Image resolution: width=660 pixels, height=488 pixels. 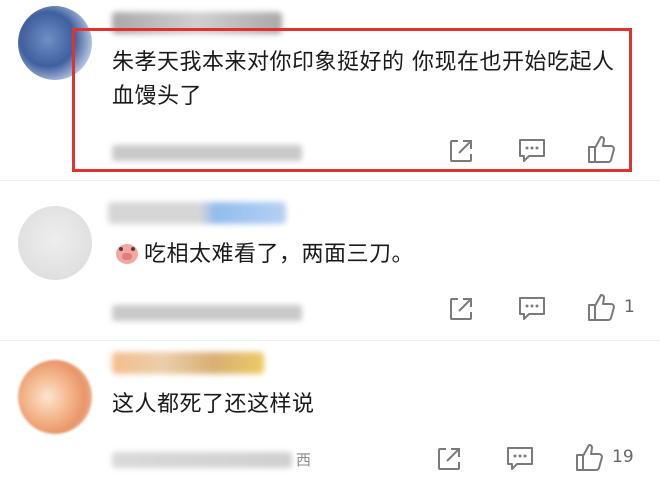 I want to click on like-count: 19, so click(x=623, y=457).